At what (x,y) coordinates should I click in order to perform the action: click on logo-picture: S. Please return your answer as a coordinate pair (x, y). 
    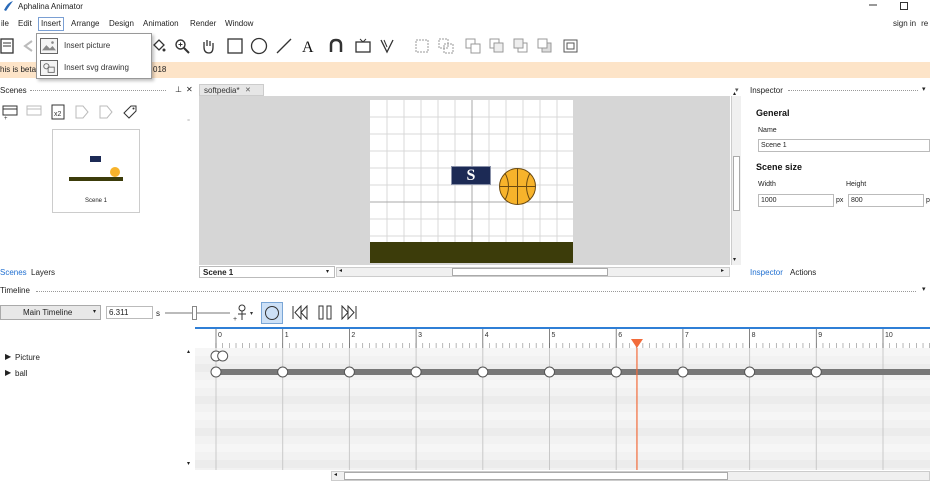
    Looking at the image, I should click on (471, 175).